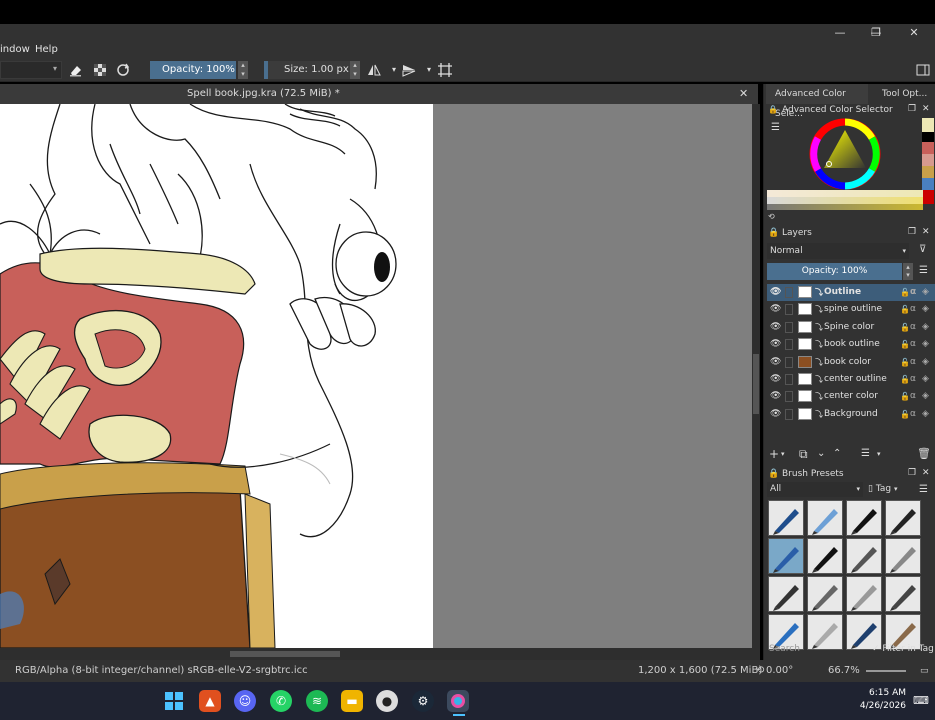 The height and width of the screenshot is (720, 935). I want to click on layer-name: center color, so click(851, 396).